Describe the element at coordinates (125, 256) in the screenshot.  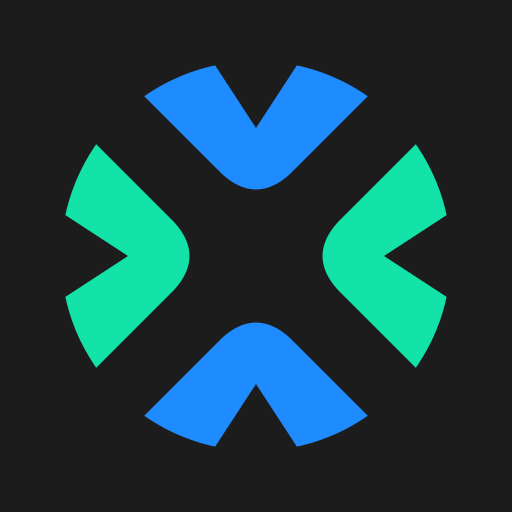
I see `chevron-right-icon` at that location.